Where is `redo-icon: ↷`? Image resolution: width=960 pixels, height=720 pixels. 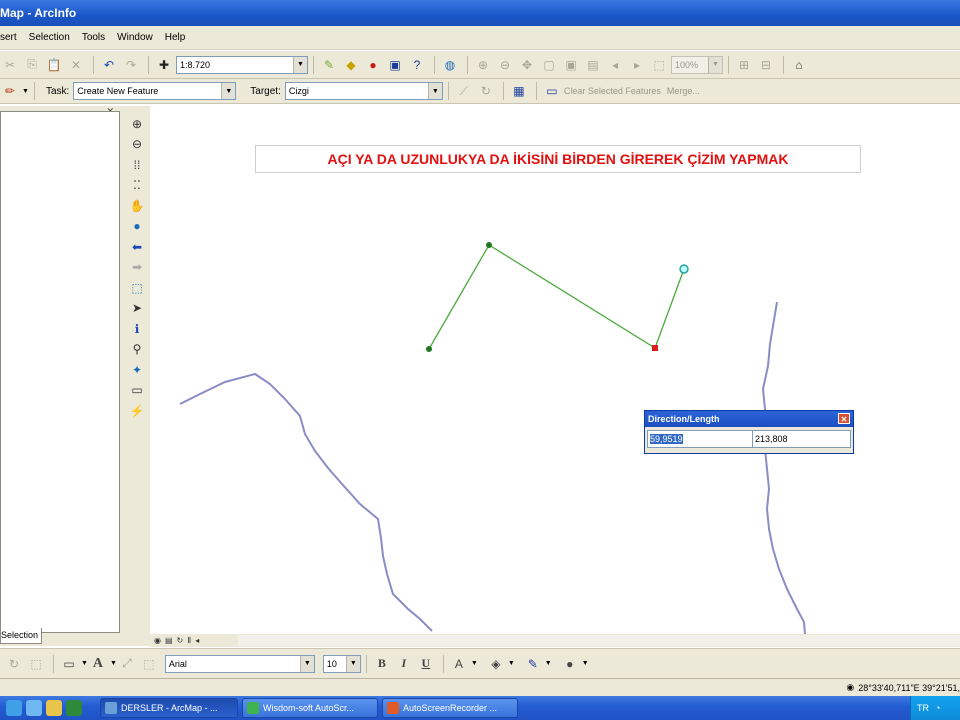
redo-icon: ↷ is located at coordinates (131, 65).